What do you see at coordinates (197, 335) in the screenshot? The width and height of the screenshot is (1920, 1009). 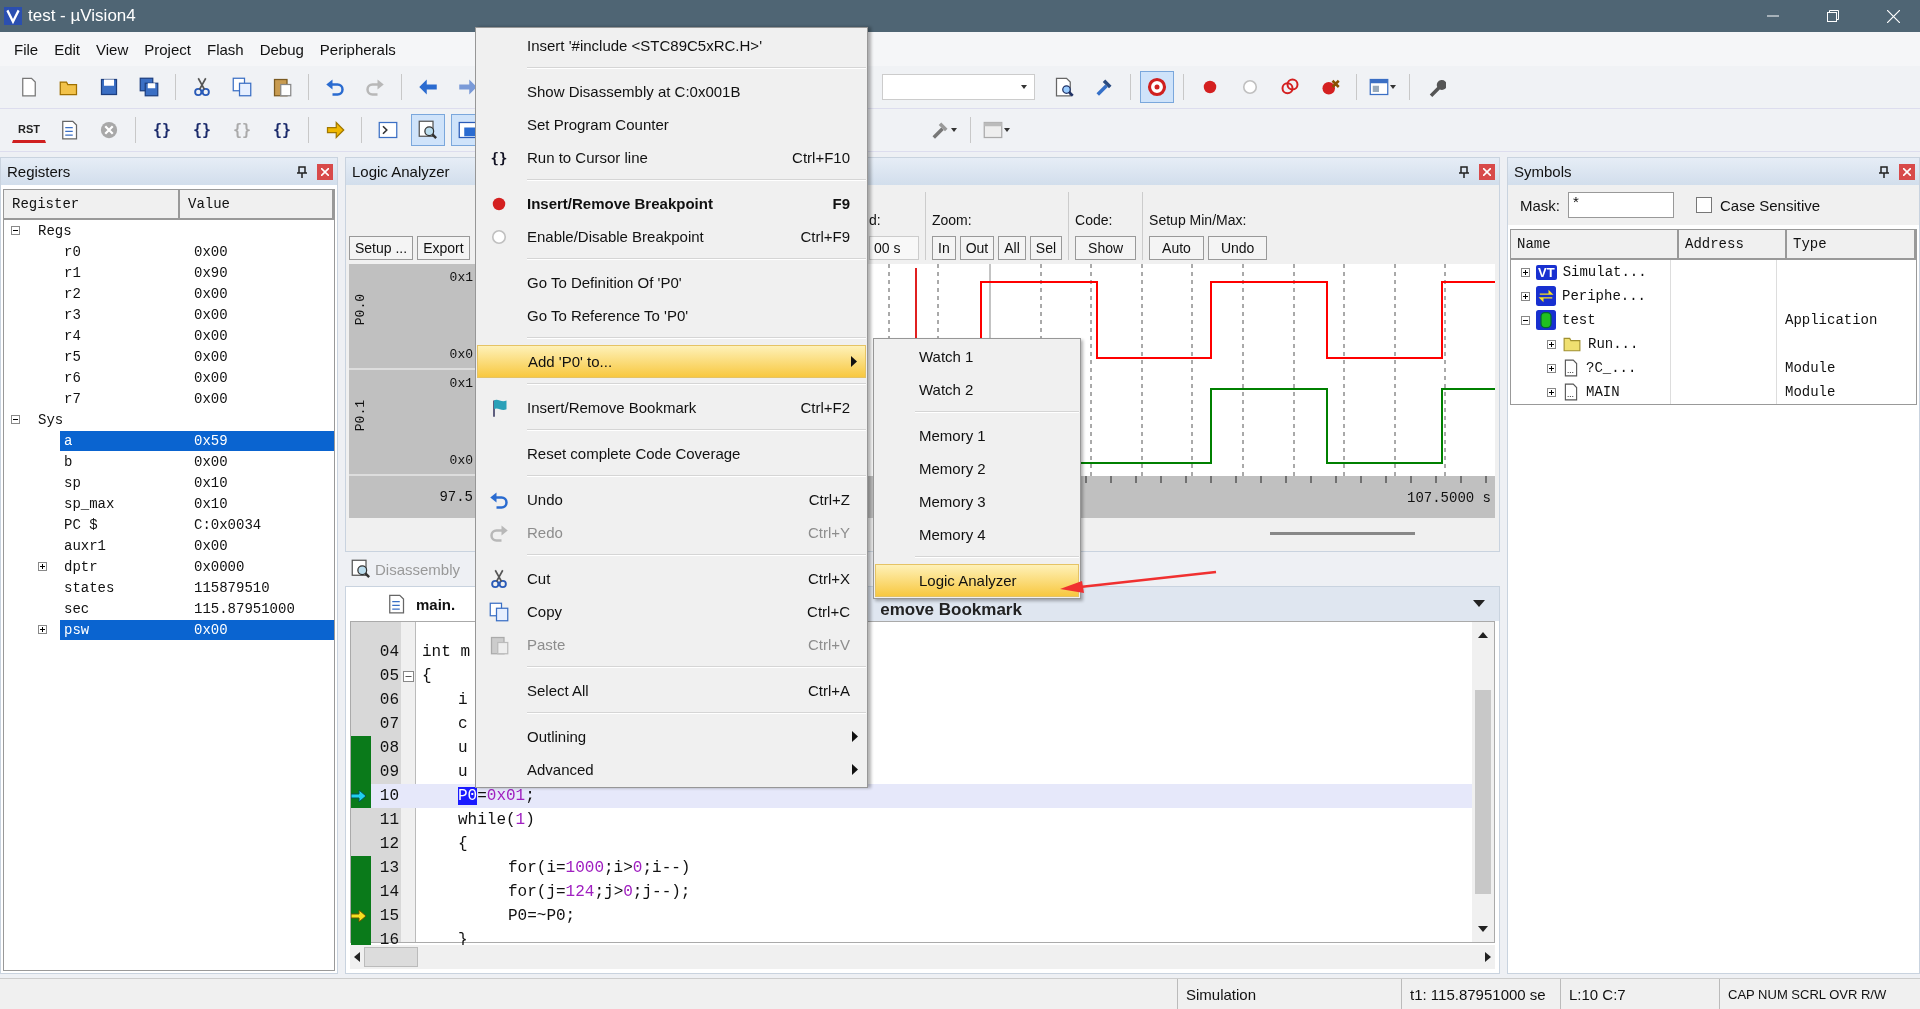 I see `register-row: r4 0x00` at bounding box center [197, 335].